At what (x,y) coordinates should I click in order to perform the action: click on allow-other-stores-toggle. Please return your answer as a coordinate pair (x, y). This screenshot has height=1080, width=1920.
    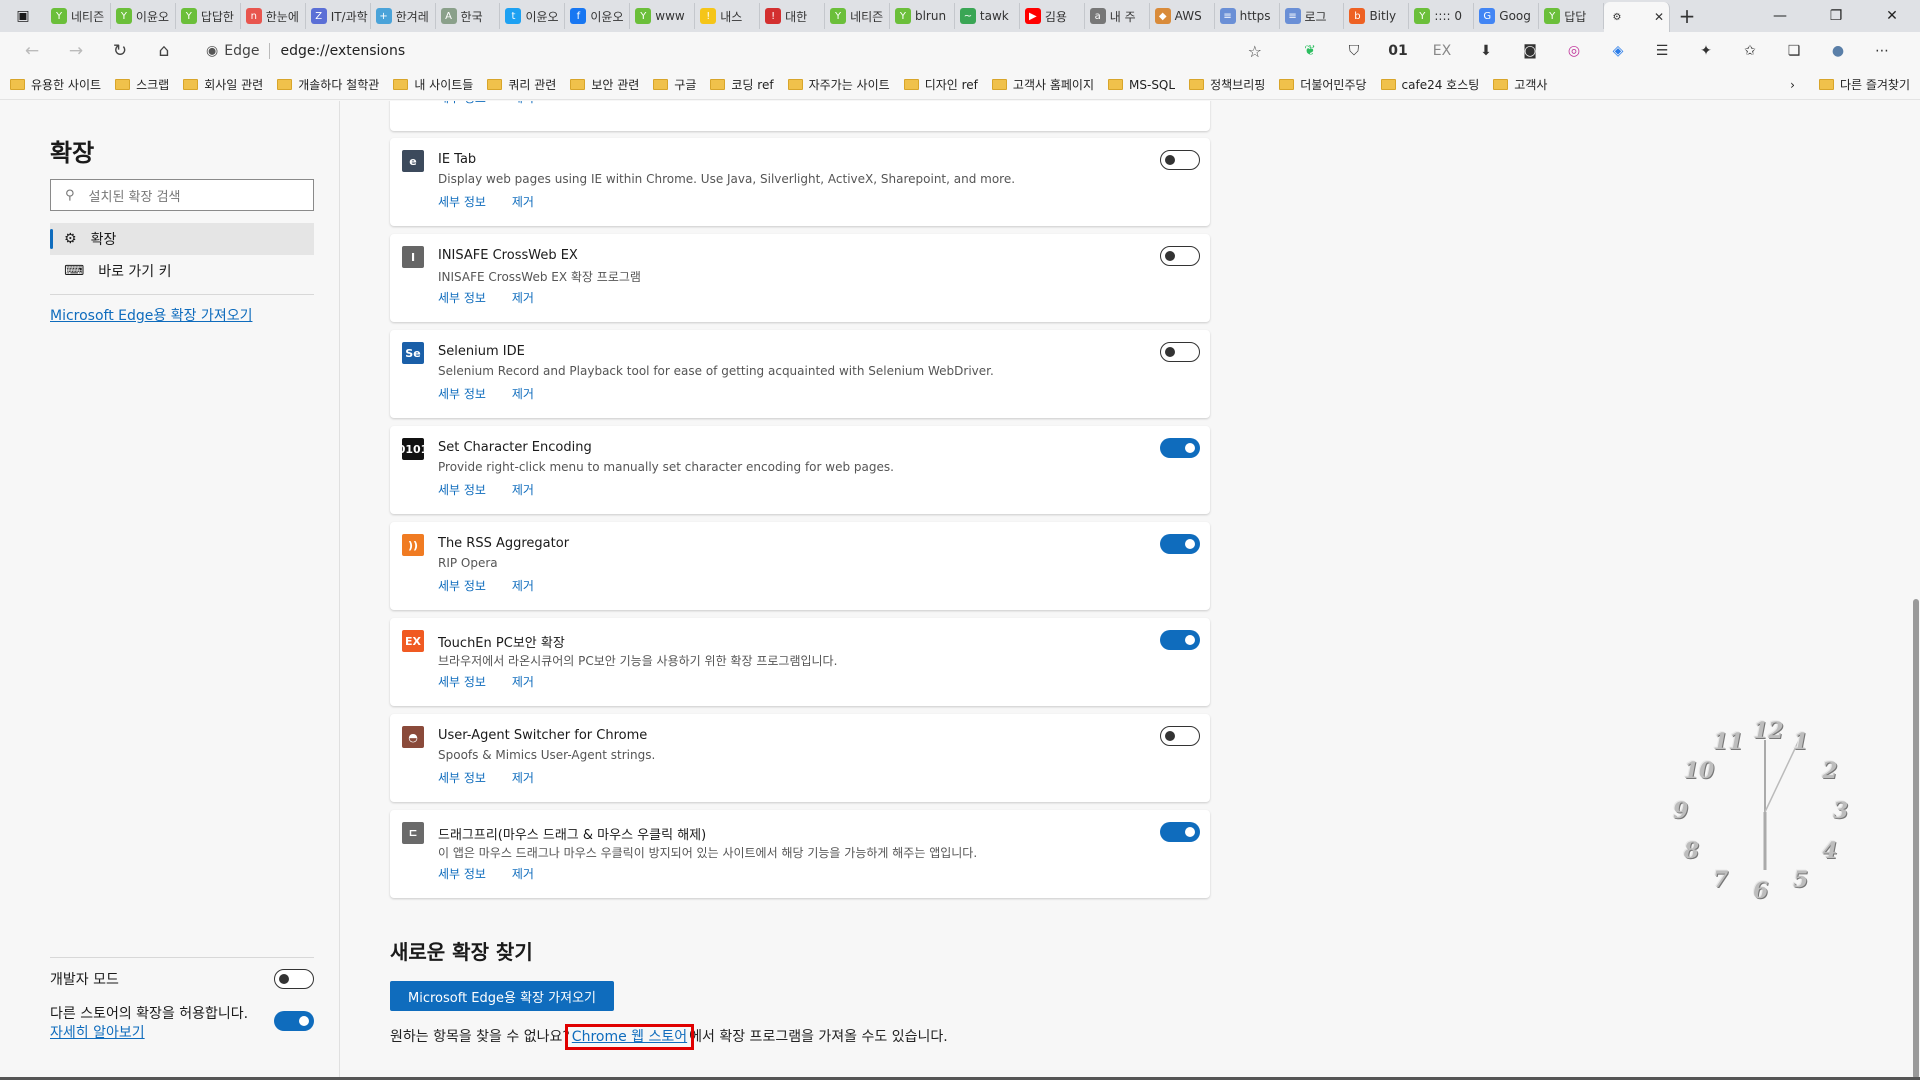
    Looking at the image, I should click on (294, 1021).